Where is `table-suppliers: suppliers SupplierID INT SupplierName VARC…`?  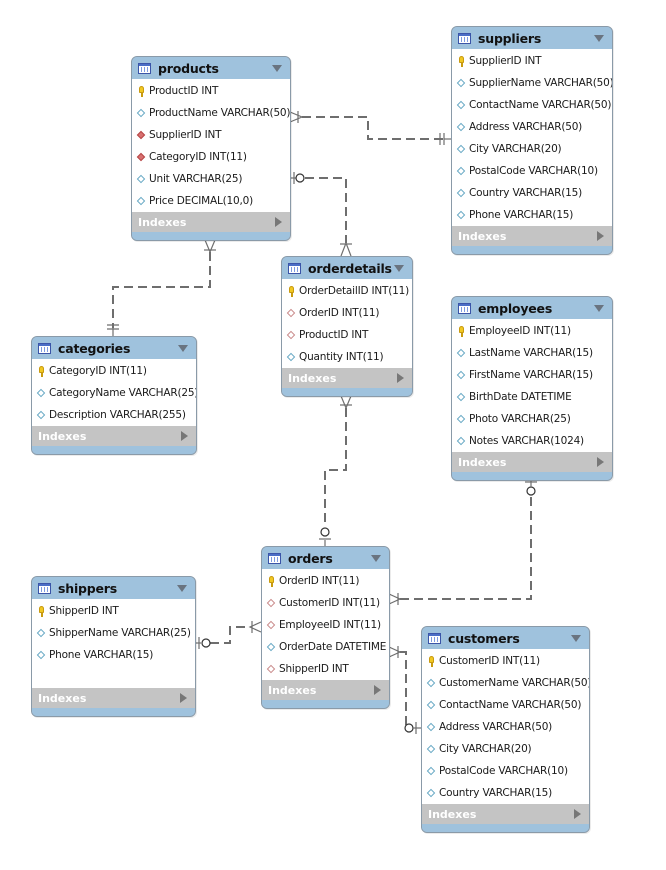 table-suppliers: suppliers SupplierID INT SupplierName VARC… is located at coordinates (532, 140).